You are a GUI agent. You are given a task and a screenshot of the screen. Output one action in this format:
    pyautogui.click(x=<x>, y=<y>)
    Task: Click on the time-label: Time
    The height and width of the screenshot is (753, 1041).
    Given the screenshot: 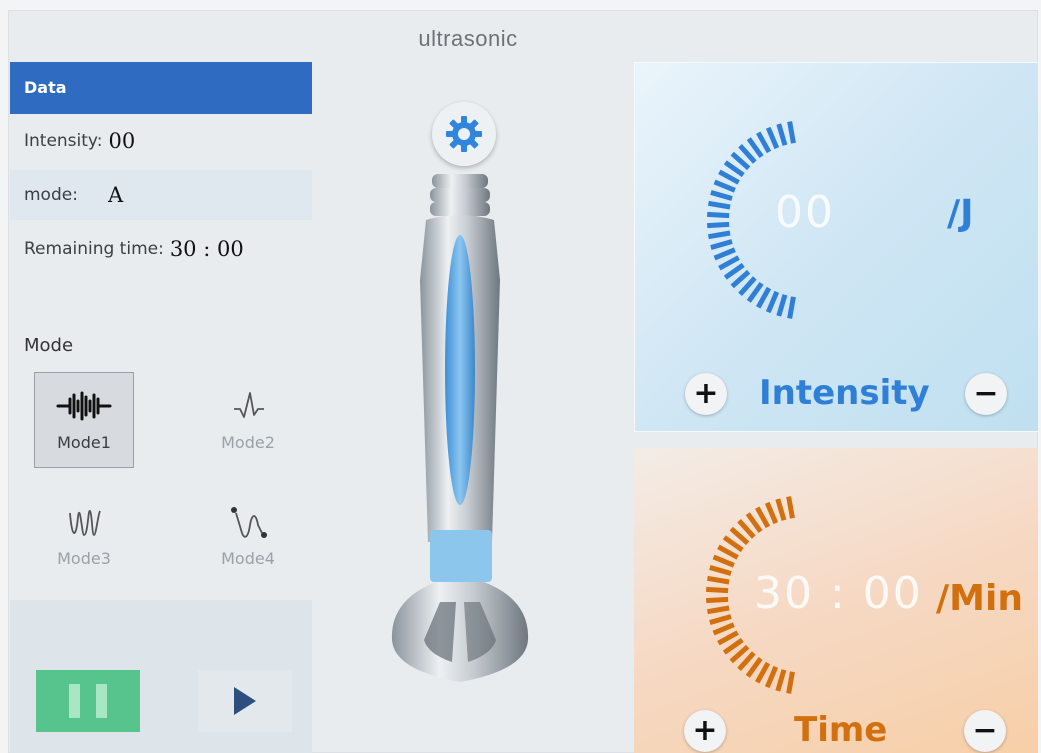 What is the action you would take?
    pyautogui.click(x=841, y=730)
    